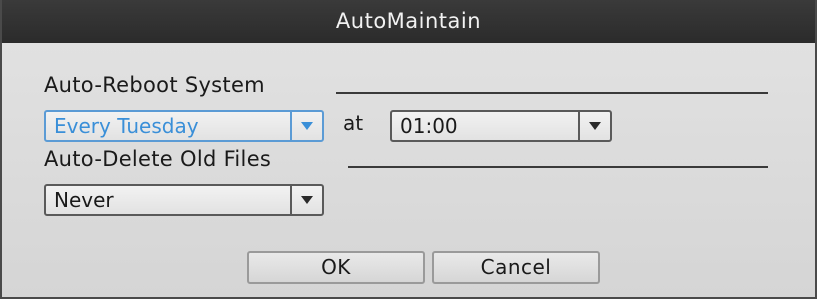 This screenshot has width=817, height=299. I want to click on reboot-time-dropdown-button, so click(594, 126).